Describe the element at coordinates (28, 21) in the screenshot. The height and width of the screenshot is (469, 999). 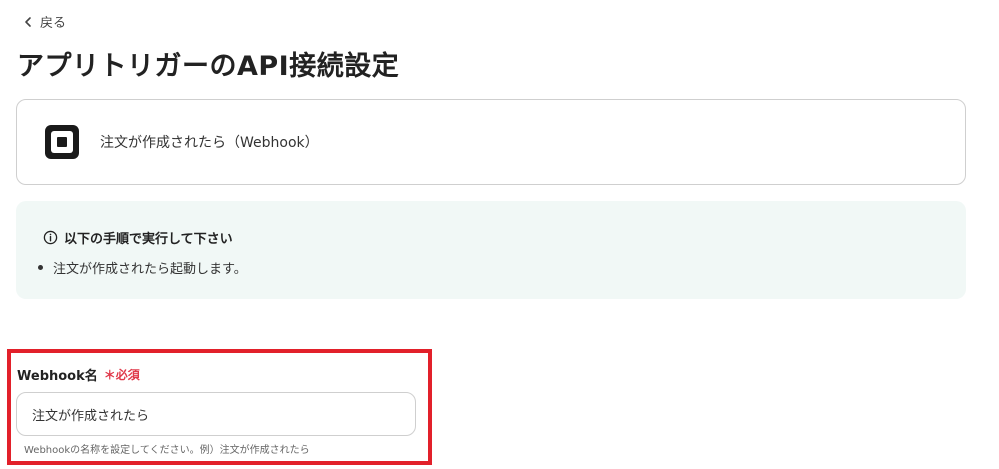
I see `chevron-left-icon` at that location.